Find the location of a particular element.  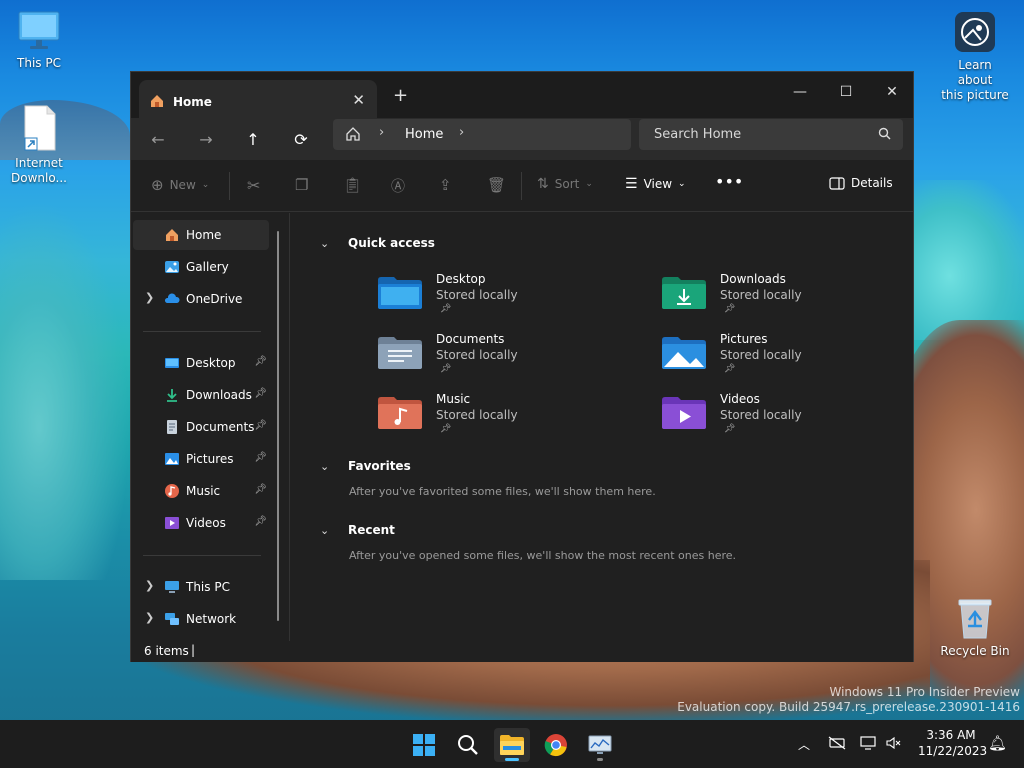

delete-button: 🗑︎ is located at coordinates (496, 185).